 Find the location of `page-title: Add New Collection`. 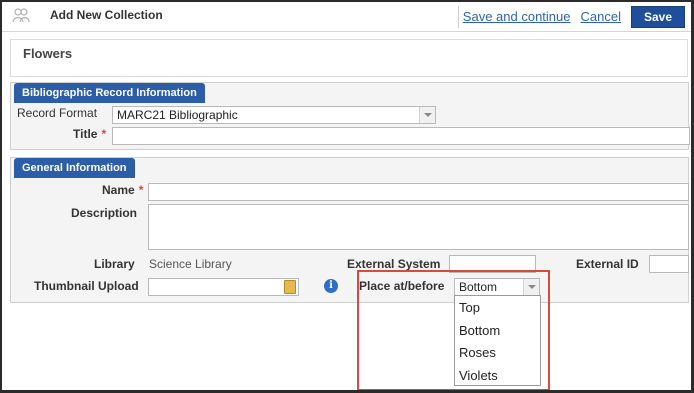

page-title: Add New Collection is located at coordinates (106, 15).